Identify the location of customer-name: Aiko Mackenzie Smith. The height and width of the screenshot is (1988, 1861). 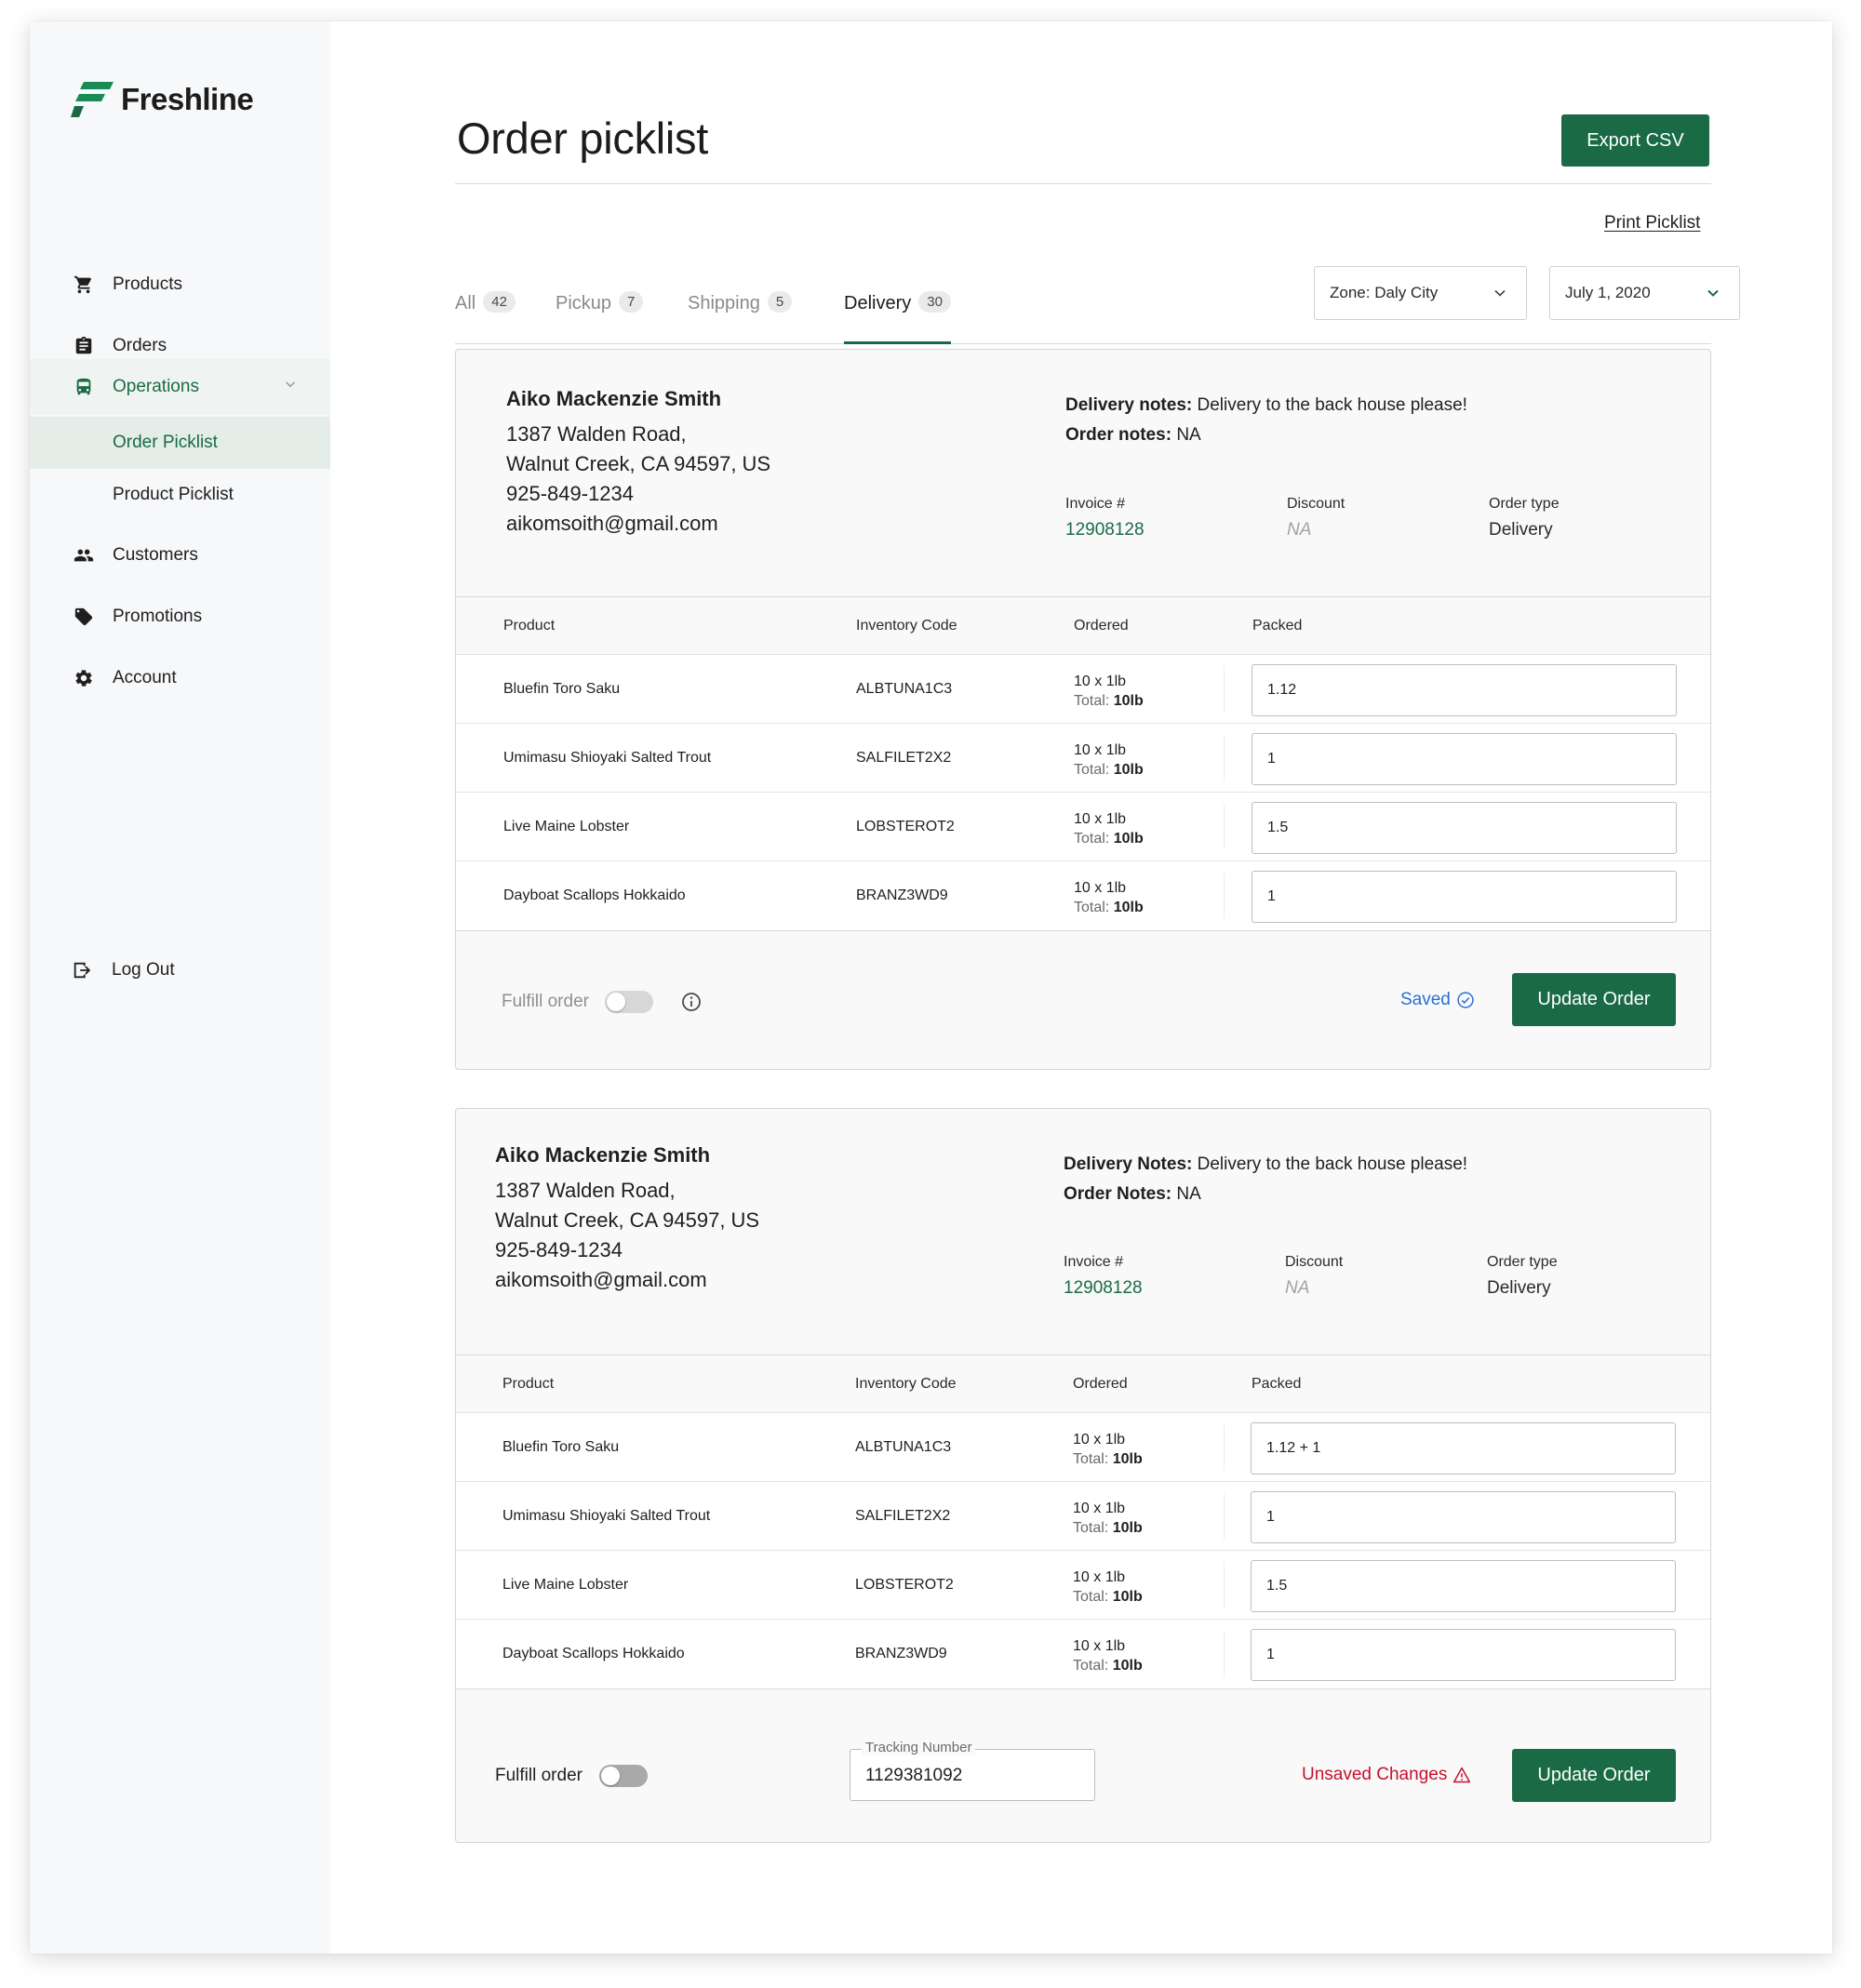
(614, 399).